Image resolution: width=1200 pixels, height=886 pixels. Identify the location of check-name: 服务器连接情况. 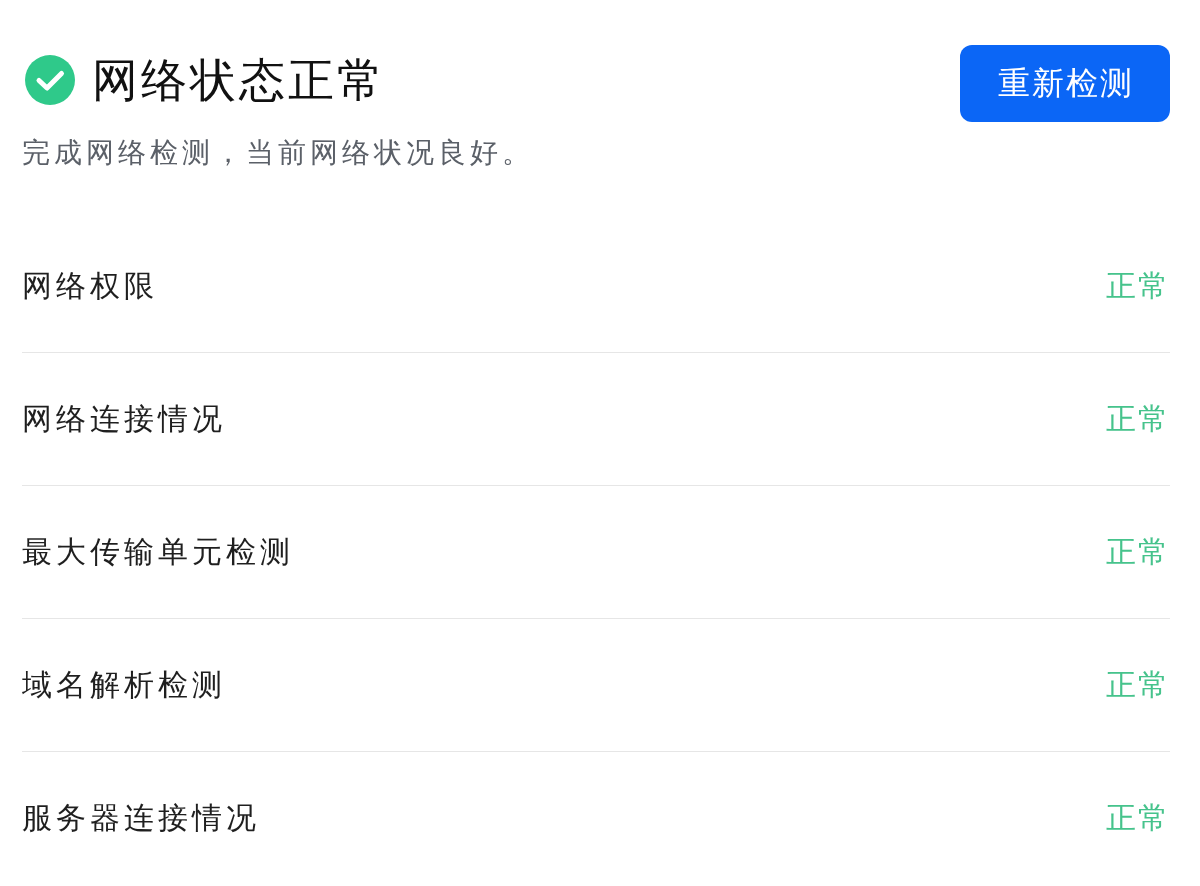
(141, 817).